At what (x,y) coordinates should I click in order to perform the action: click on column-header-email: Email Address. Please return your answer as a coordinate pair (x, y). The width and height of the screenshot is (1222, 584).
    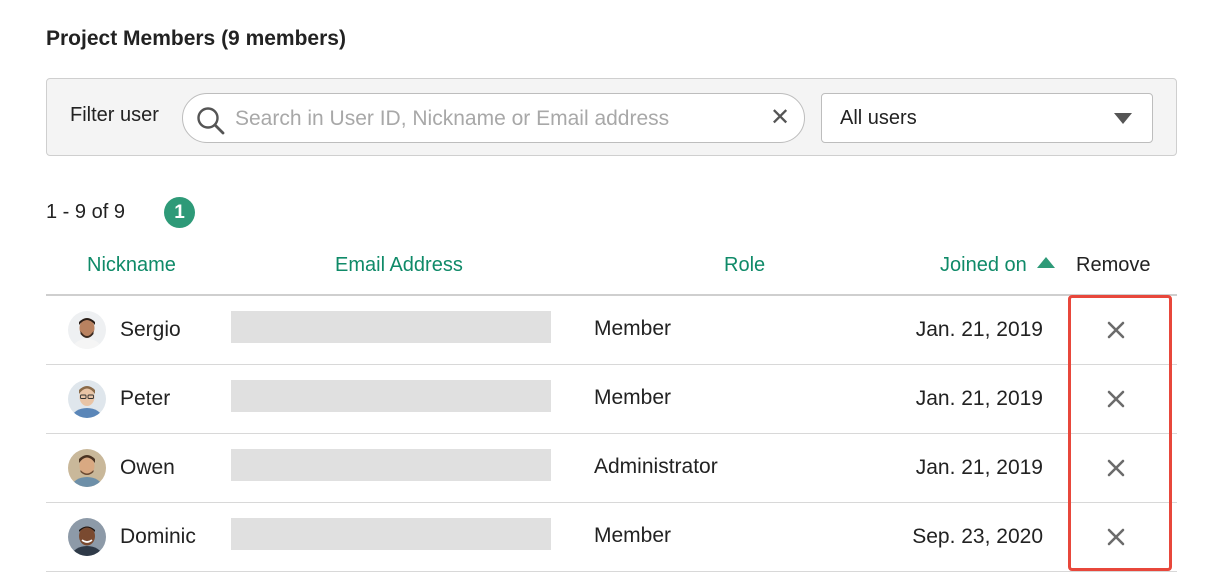
    Looking at the image, I should click on (399, 265).